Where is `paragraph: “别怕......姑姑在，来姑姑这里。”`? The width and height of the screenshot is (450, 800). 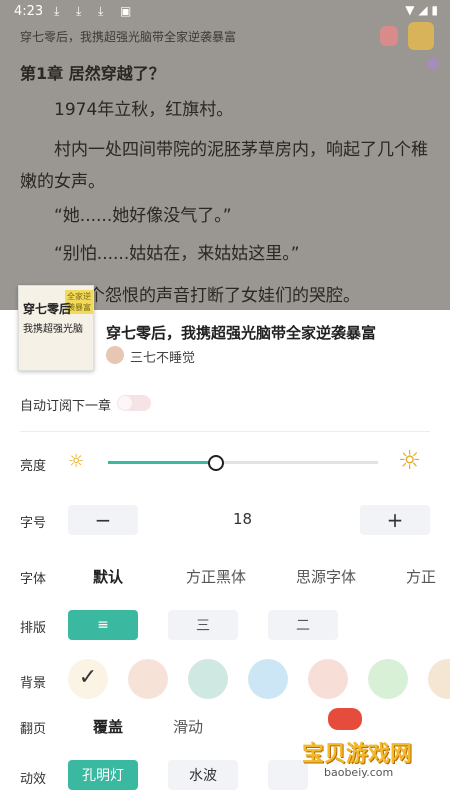 paragraph: “别怕......姑姑在，来姑姑这里。” is located at coordinates (160, 254).